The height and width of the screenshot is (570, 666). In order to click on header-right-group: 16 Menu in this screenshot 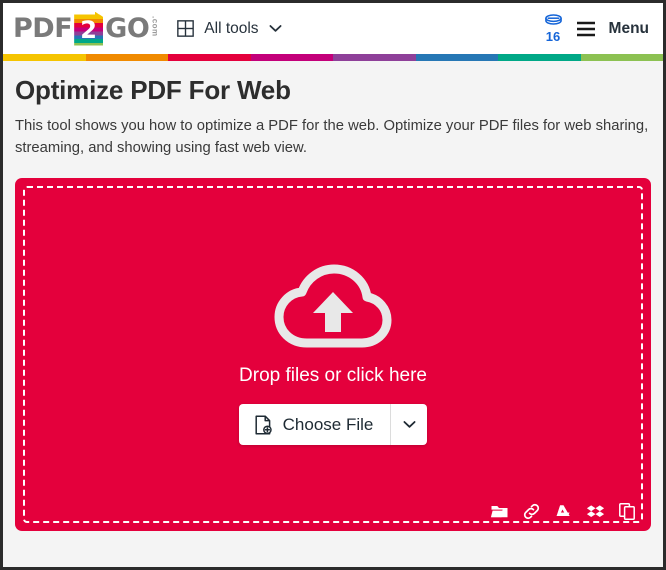, I will do `click(596, 28)`.